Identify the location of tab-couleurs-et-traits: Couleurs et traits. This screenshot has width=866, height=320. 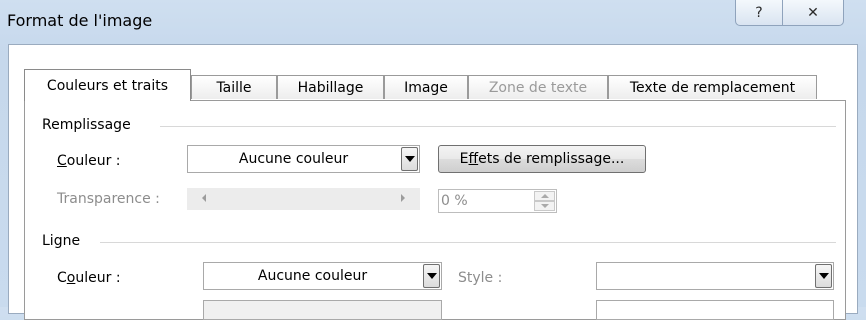
(107, 85).